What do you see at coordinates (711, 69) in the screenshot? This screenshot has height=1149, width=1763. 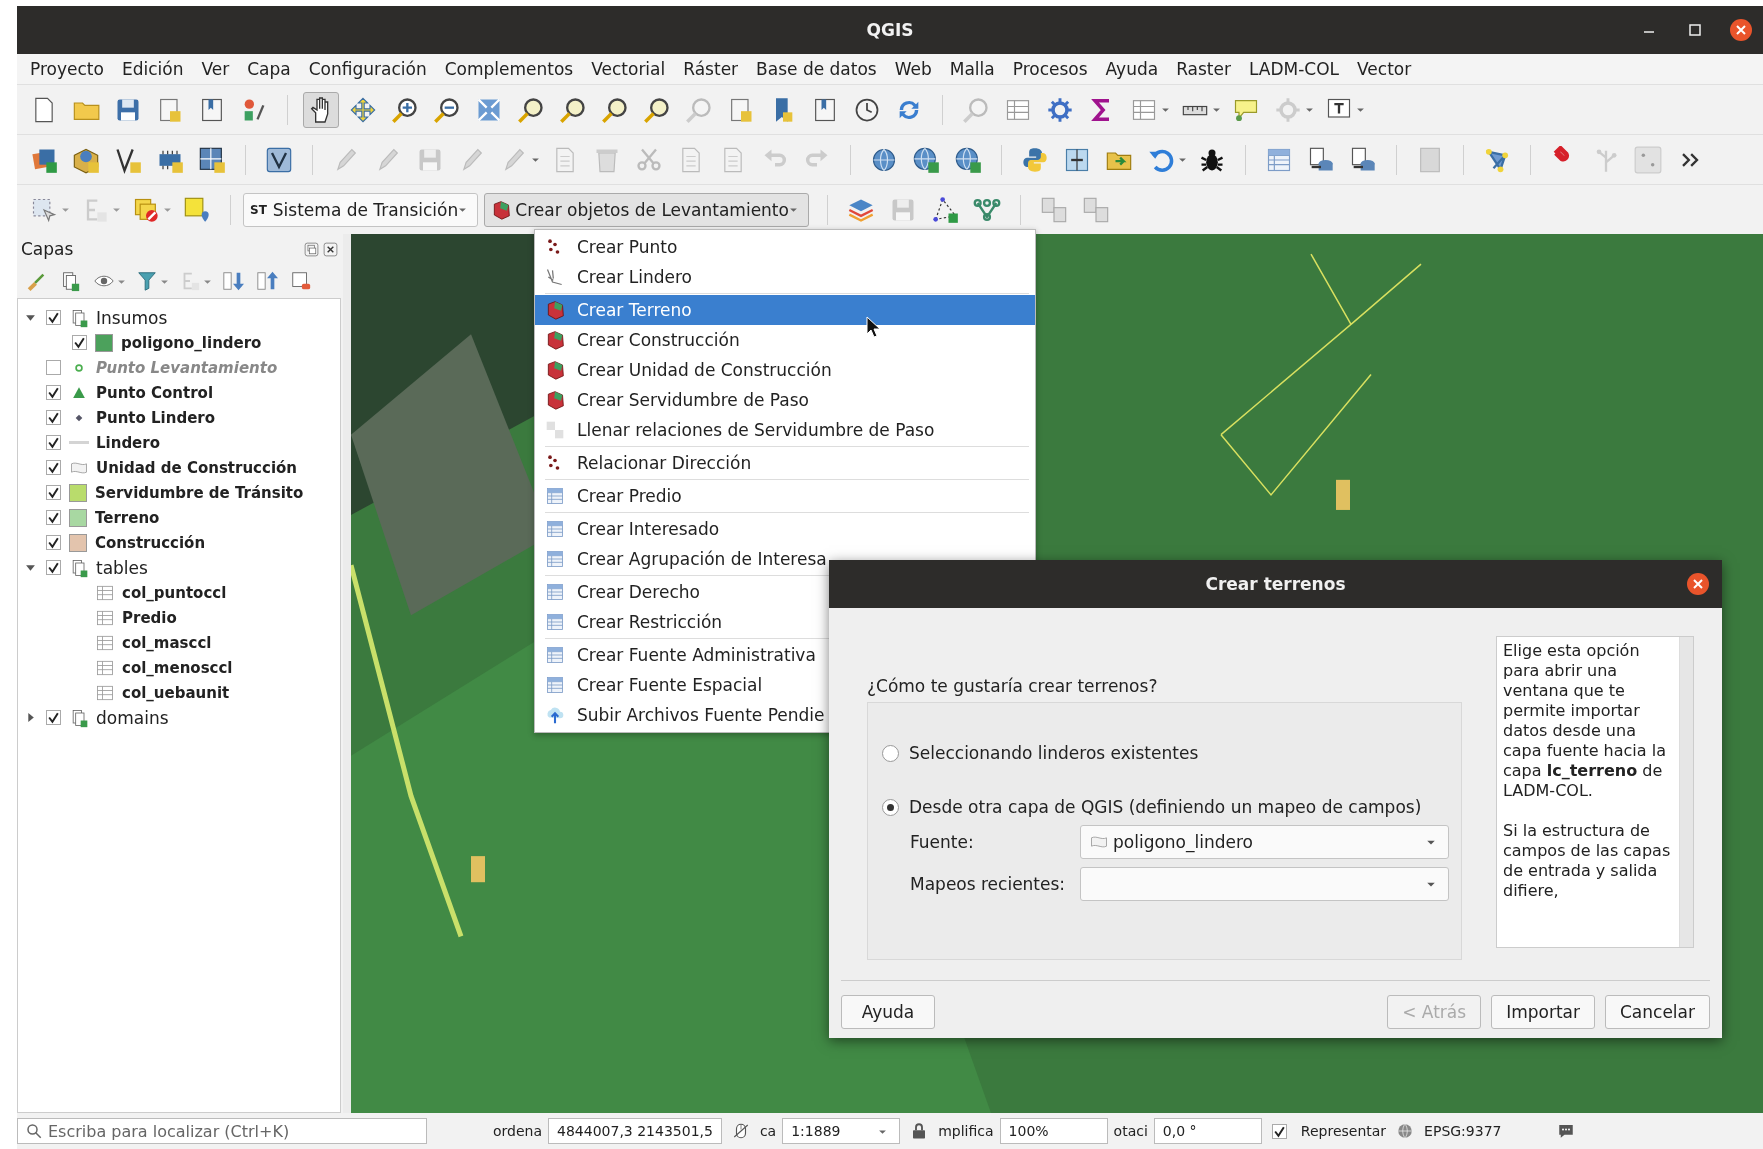 I see `menu-item: Ráster` at bounding box center [711, 69].